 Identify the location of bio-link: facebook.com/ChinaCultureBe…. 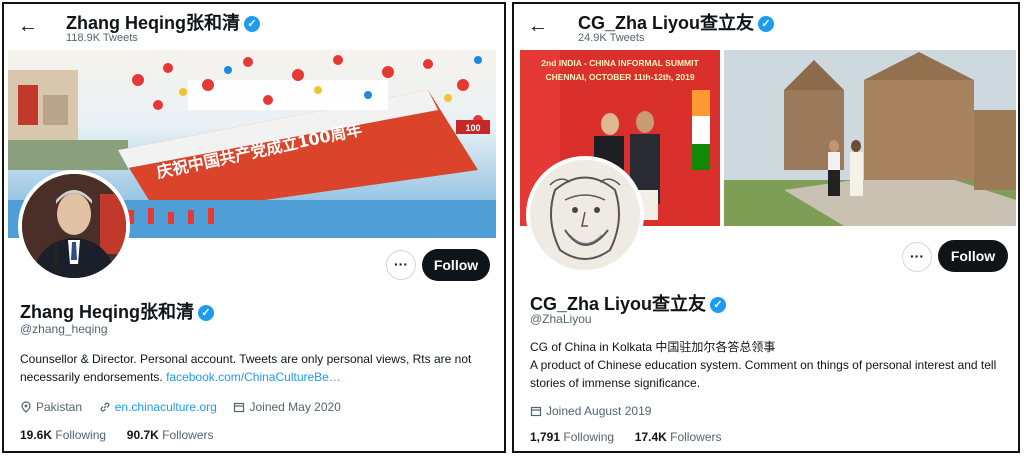
(253, 377).